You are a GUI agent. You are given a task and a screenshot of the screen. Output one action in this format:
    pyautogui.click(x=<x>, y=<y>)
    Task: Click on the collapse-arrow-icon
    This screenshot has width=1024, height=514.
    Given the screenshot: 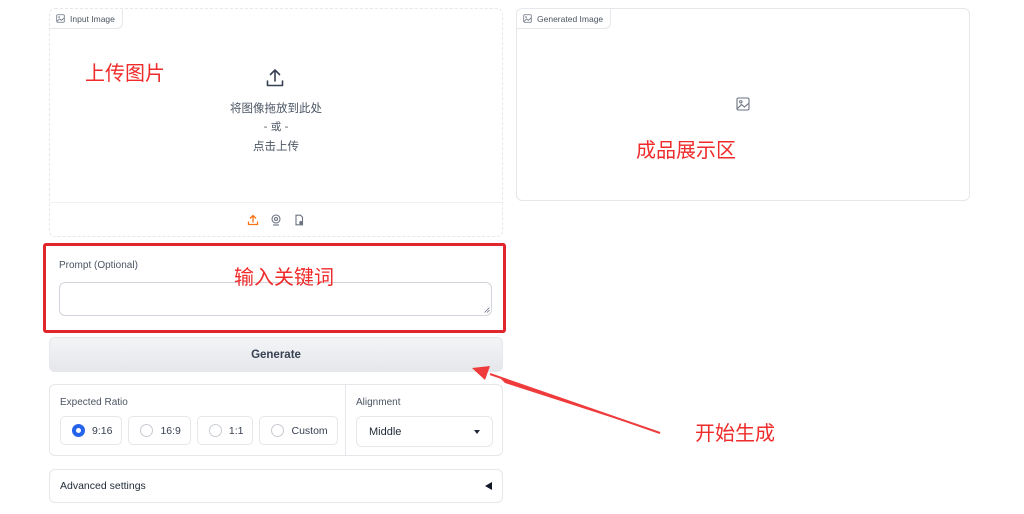 What is the action you would take?
    pyautogui.click(x=488, y=486)
    